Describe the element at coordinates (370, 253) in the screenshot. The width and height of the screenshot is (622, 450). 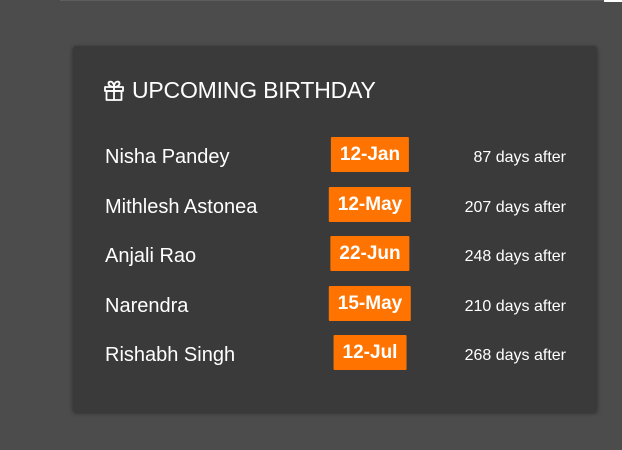
I see `date-badge: 22-Jun` at that location.